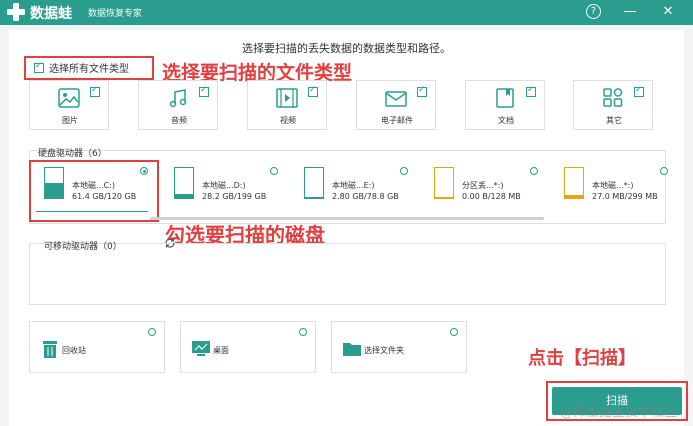  I want to click on file-type-audio: 音频, so click(178, 105).